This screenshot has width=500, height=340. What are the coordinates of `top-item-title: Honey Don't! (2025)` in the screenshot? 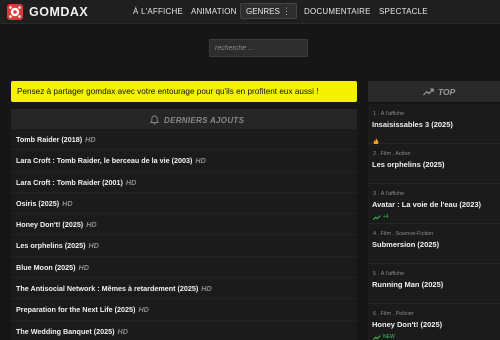 It's located at (407, 324).